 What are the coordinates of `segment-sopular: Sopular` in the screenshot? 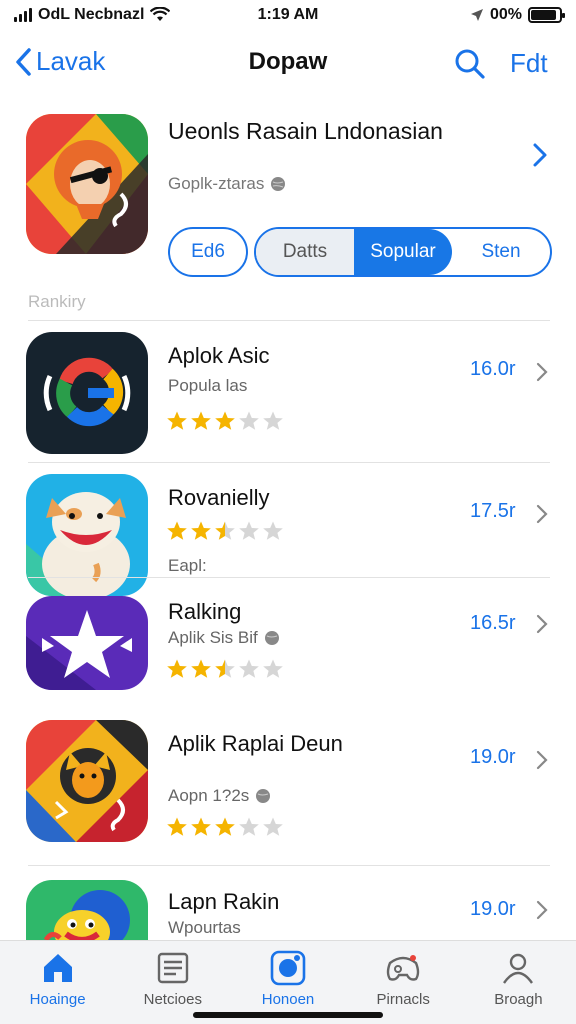 It's located at (403, 252).